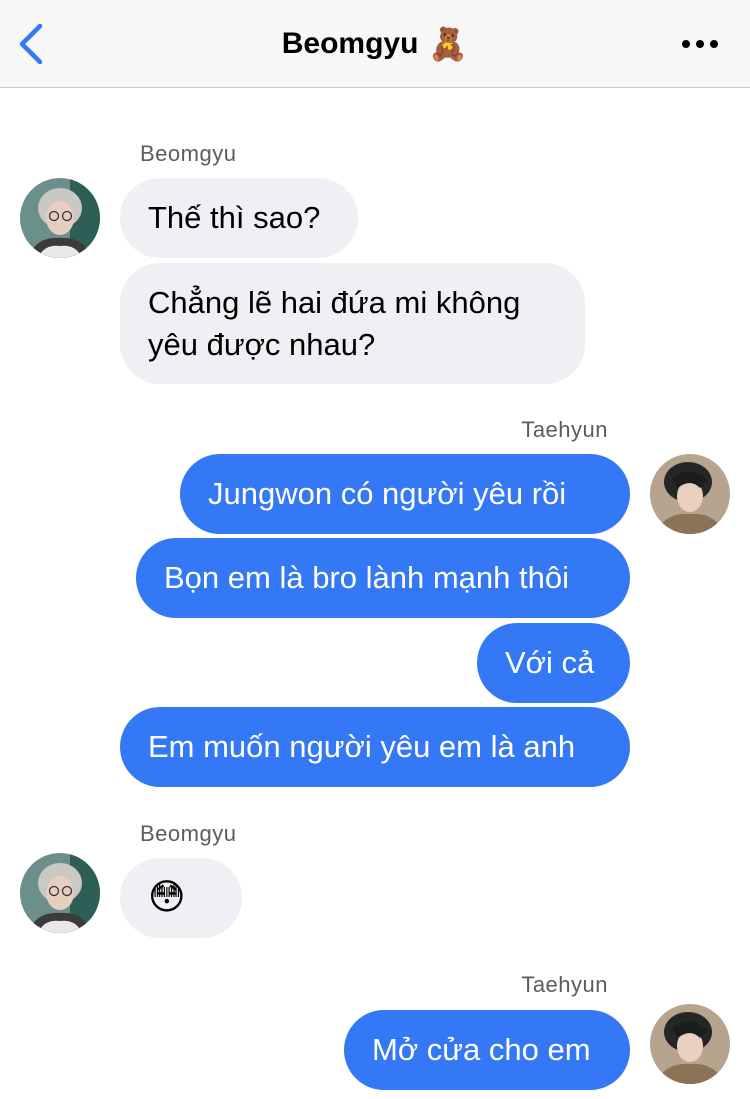  I want to click on more-options-button, so click(700, 44).